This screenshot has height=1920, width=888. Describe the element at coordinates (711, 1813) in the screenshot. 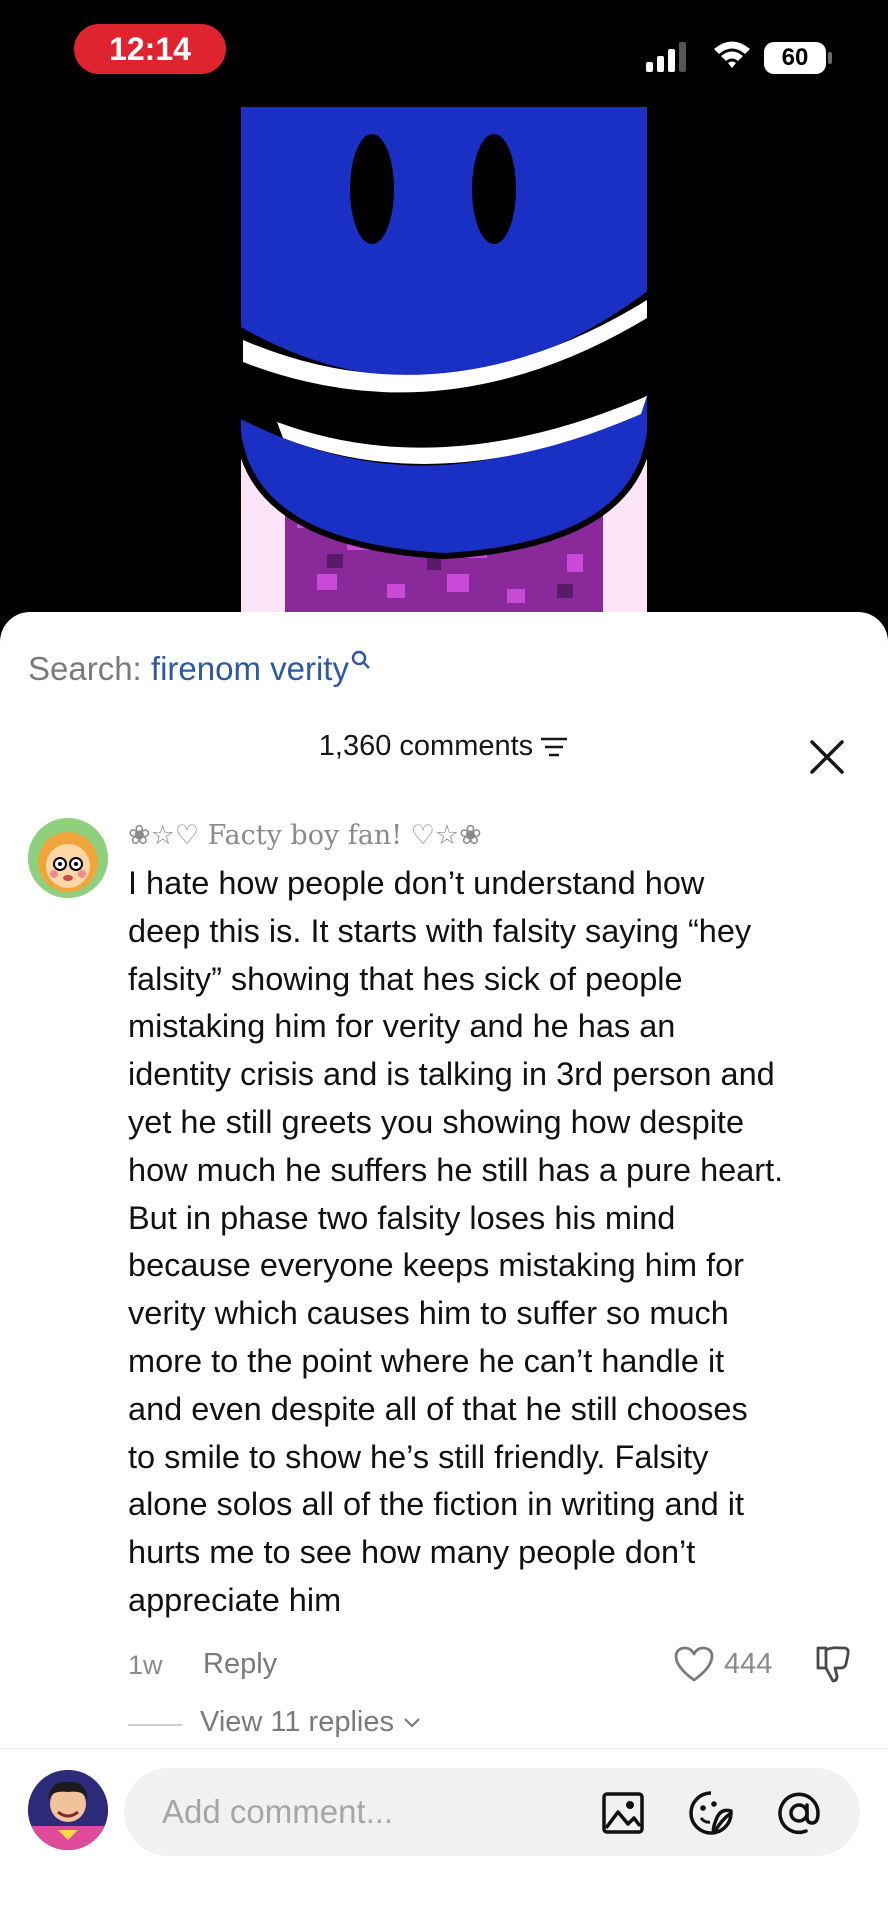

I see `sticker-icon` at that location.